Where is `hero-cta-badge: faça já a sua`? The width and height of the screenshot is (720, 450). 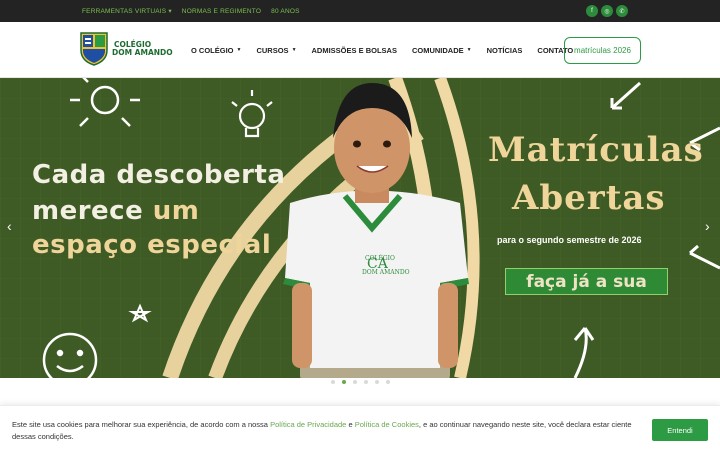
hero-cta-badge: faça já a sua is located at coordinates (586, 281).